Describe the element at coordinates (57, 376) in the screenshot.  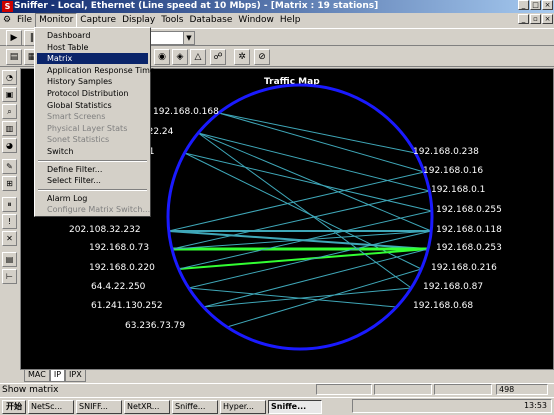
I see `tab-ip: IP` at that location.